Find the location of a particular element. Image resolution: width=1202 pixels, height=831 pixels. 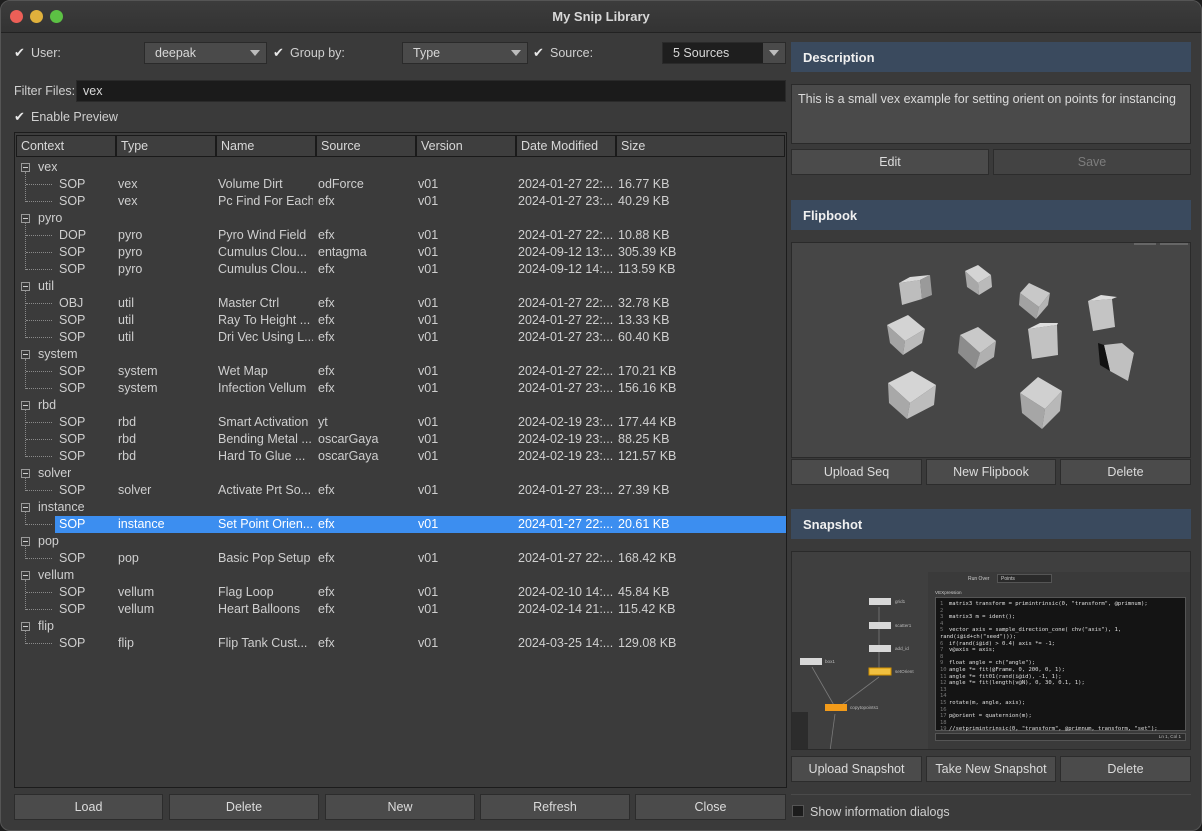

cell-type: system is located at coordinates (138, 388).